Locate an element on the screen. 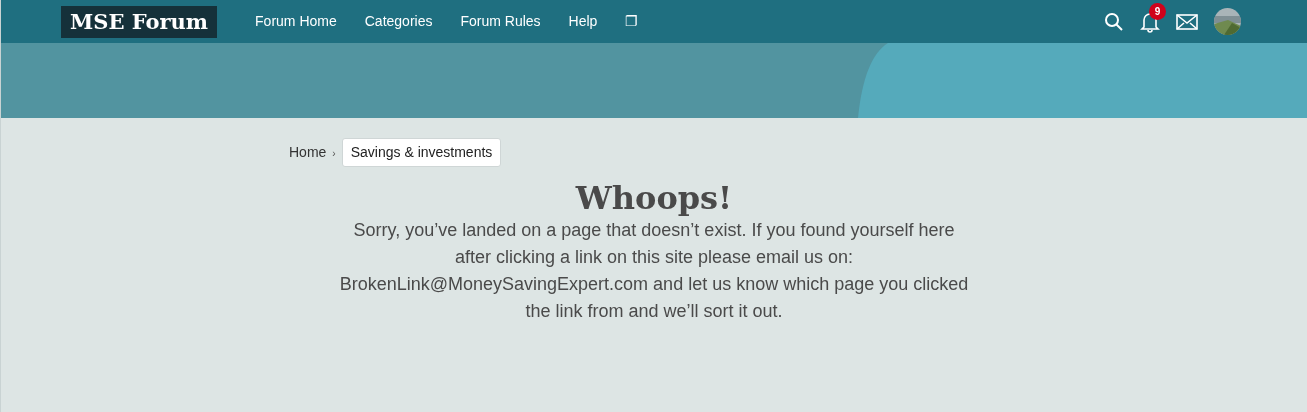  breadcrumb-link: Savings & investments is located at coordinates (421, 152).